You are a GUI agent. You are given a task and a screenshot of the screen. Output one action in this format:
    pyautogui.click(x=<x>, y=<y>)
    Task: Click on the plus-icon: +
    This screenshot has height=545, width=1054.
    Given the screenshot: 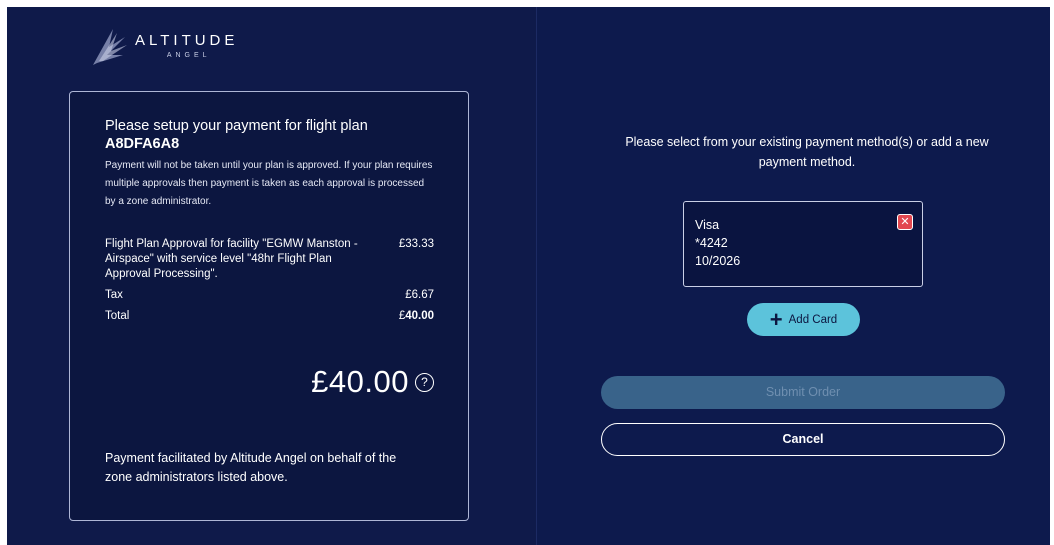 What is the action you would take?
    pyautogui.click(x=776, y=319)
    